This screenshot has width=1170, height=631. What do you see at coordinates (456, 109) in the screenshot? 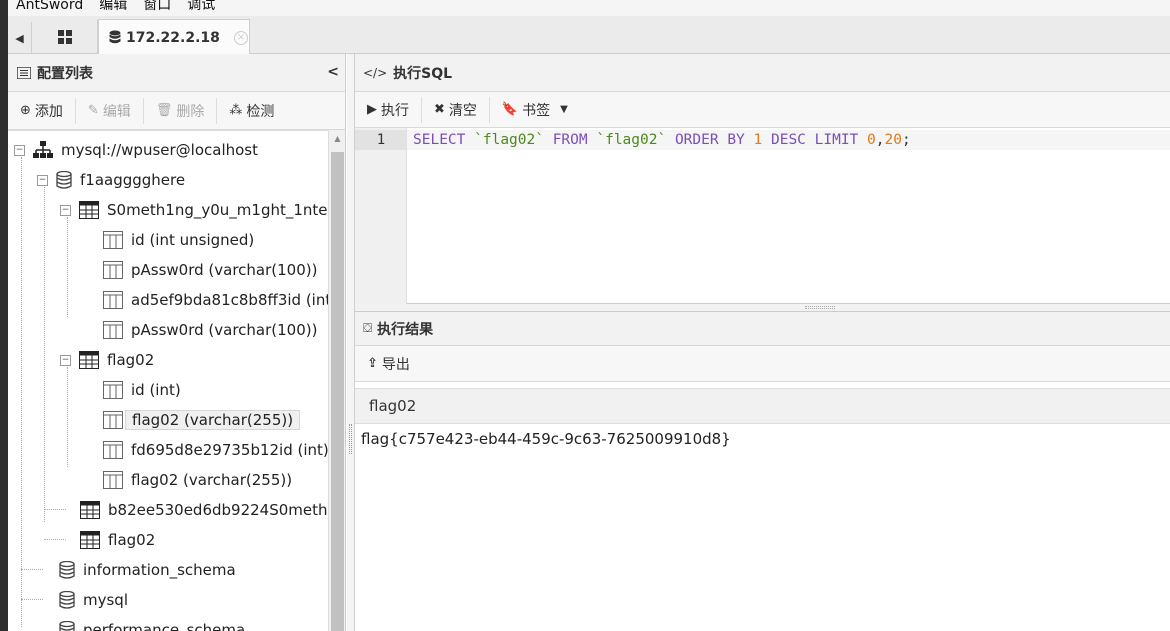
I see `clear-button: ✖ 清空` at bounding box center [456, 109].